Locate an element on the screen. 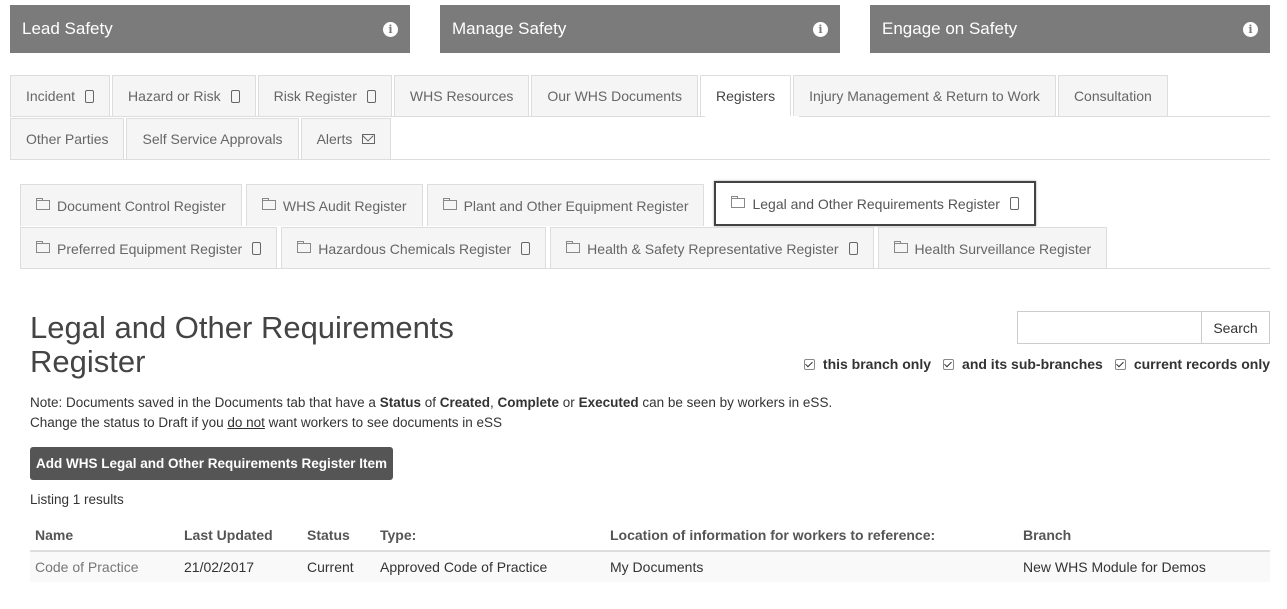 The height and width of the screenshot is (609, 1287). sub-branches-checkbox is located at coordinates (949, 364).